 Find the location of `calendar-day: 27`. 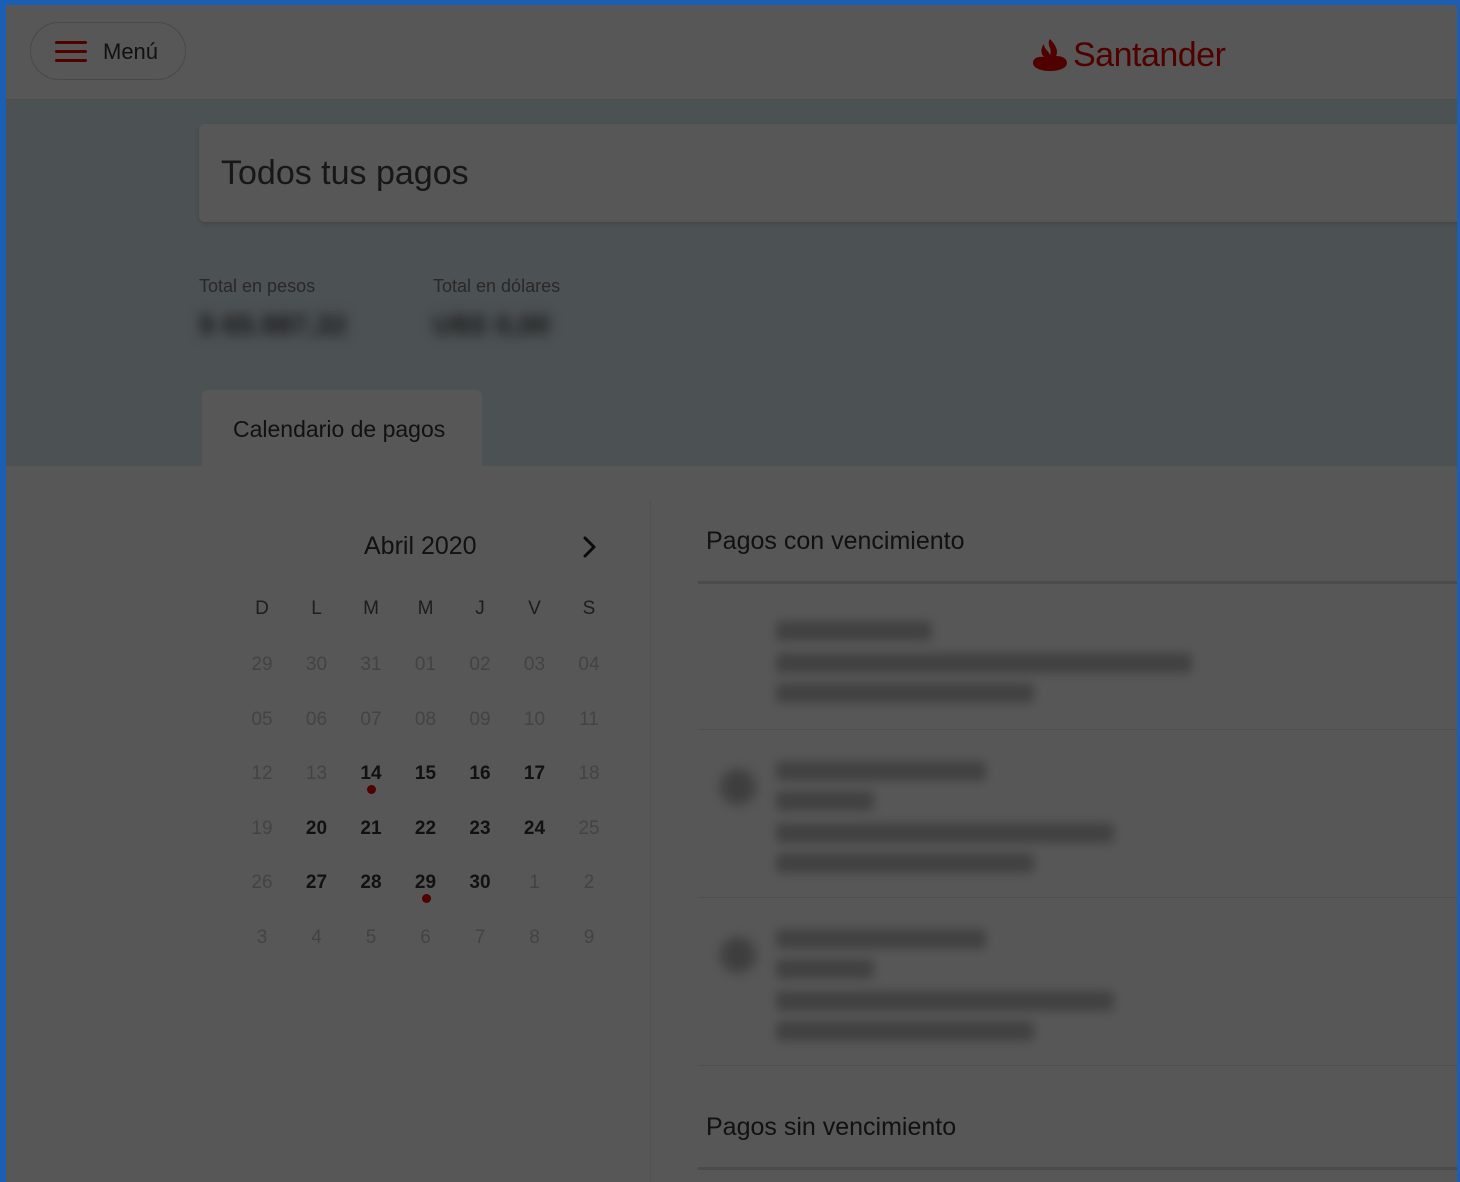

calendar-day: 27 is located at coordinates (317, 883).